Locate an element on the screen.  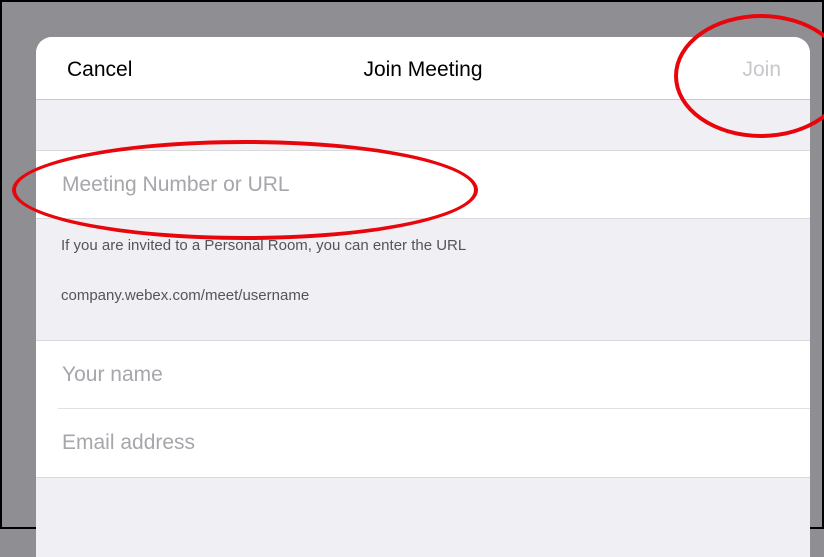
meeting-number-cell is located at coordinates (434, 184).